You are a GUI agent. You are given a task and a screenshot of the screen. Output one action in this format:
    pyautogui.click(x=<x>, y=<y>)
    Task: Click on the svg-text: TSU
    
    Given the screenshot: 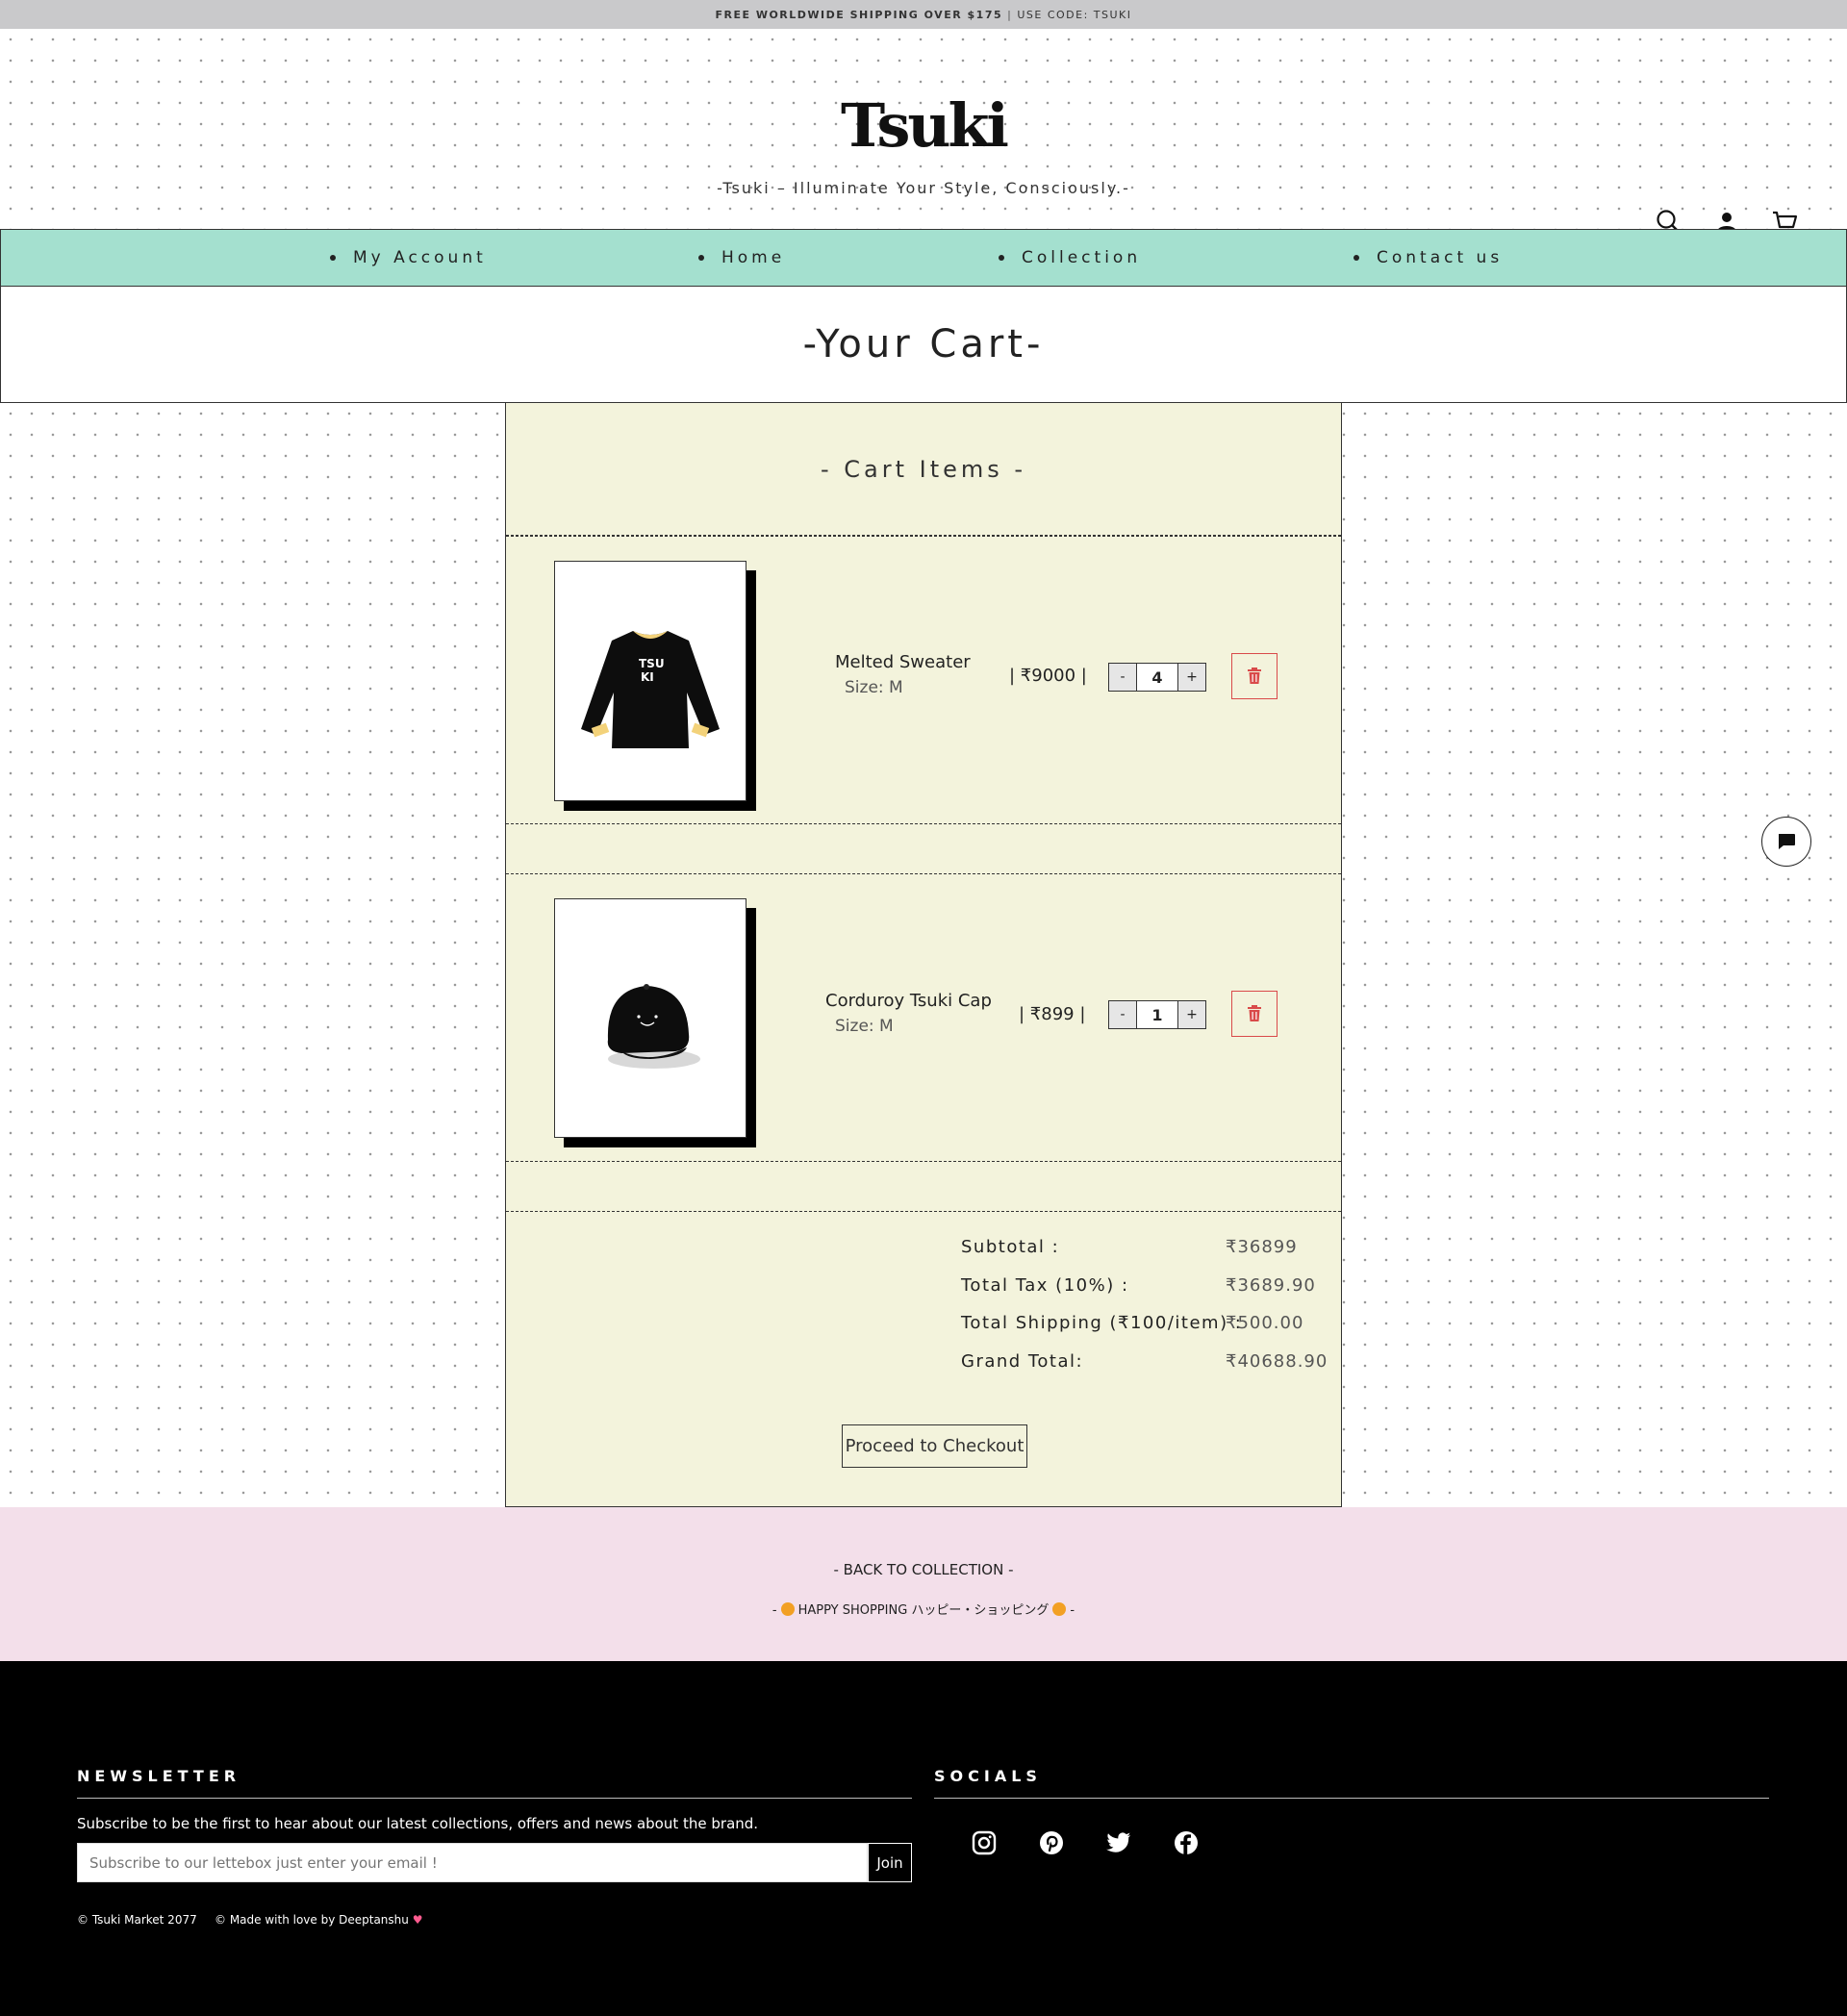 What is the action you would take?
    pyautogui.click(x=652, y=664)
    